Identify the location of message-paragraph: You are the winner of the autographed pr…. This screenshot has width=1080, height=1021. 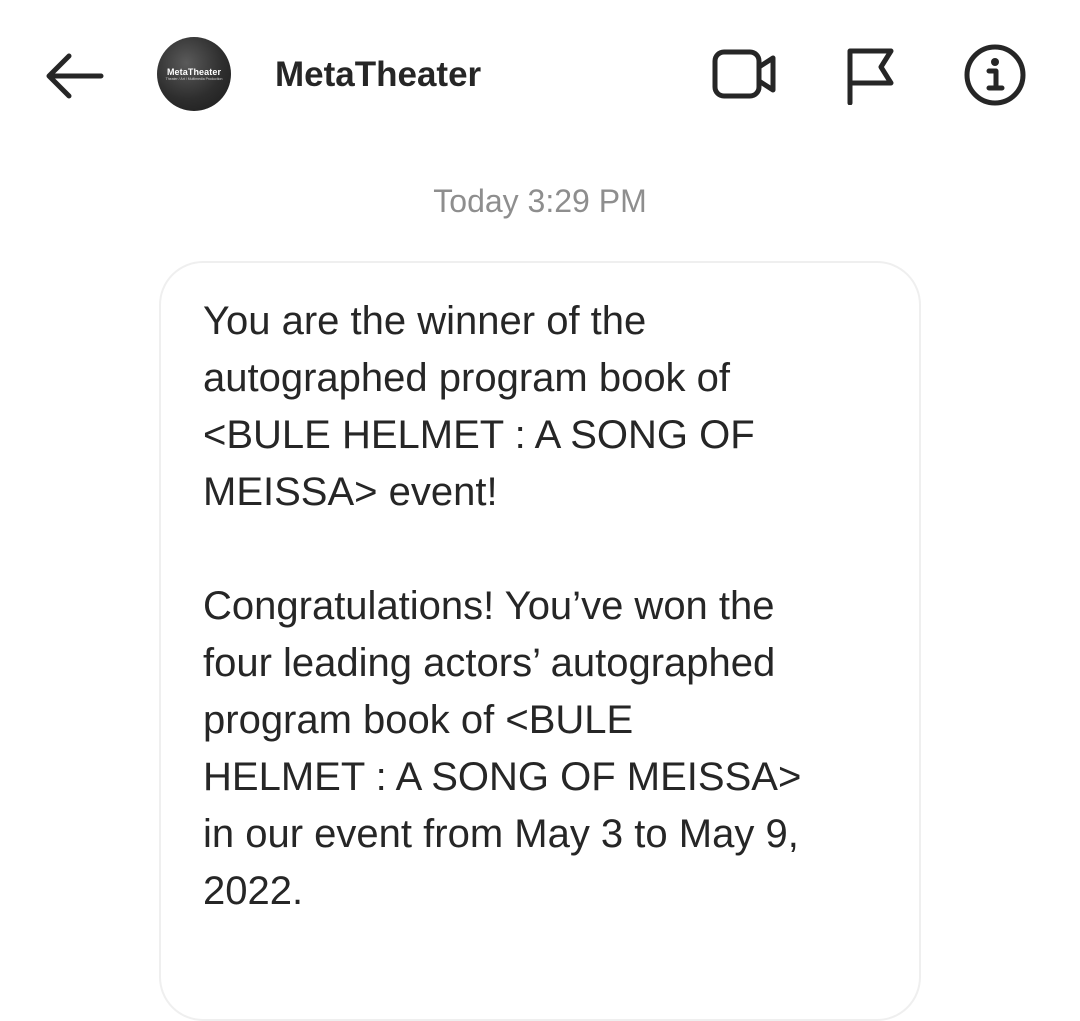
(479, 406).